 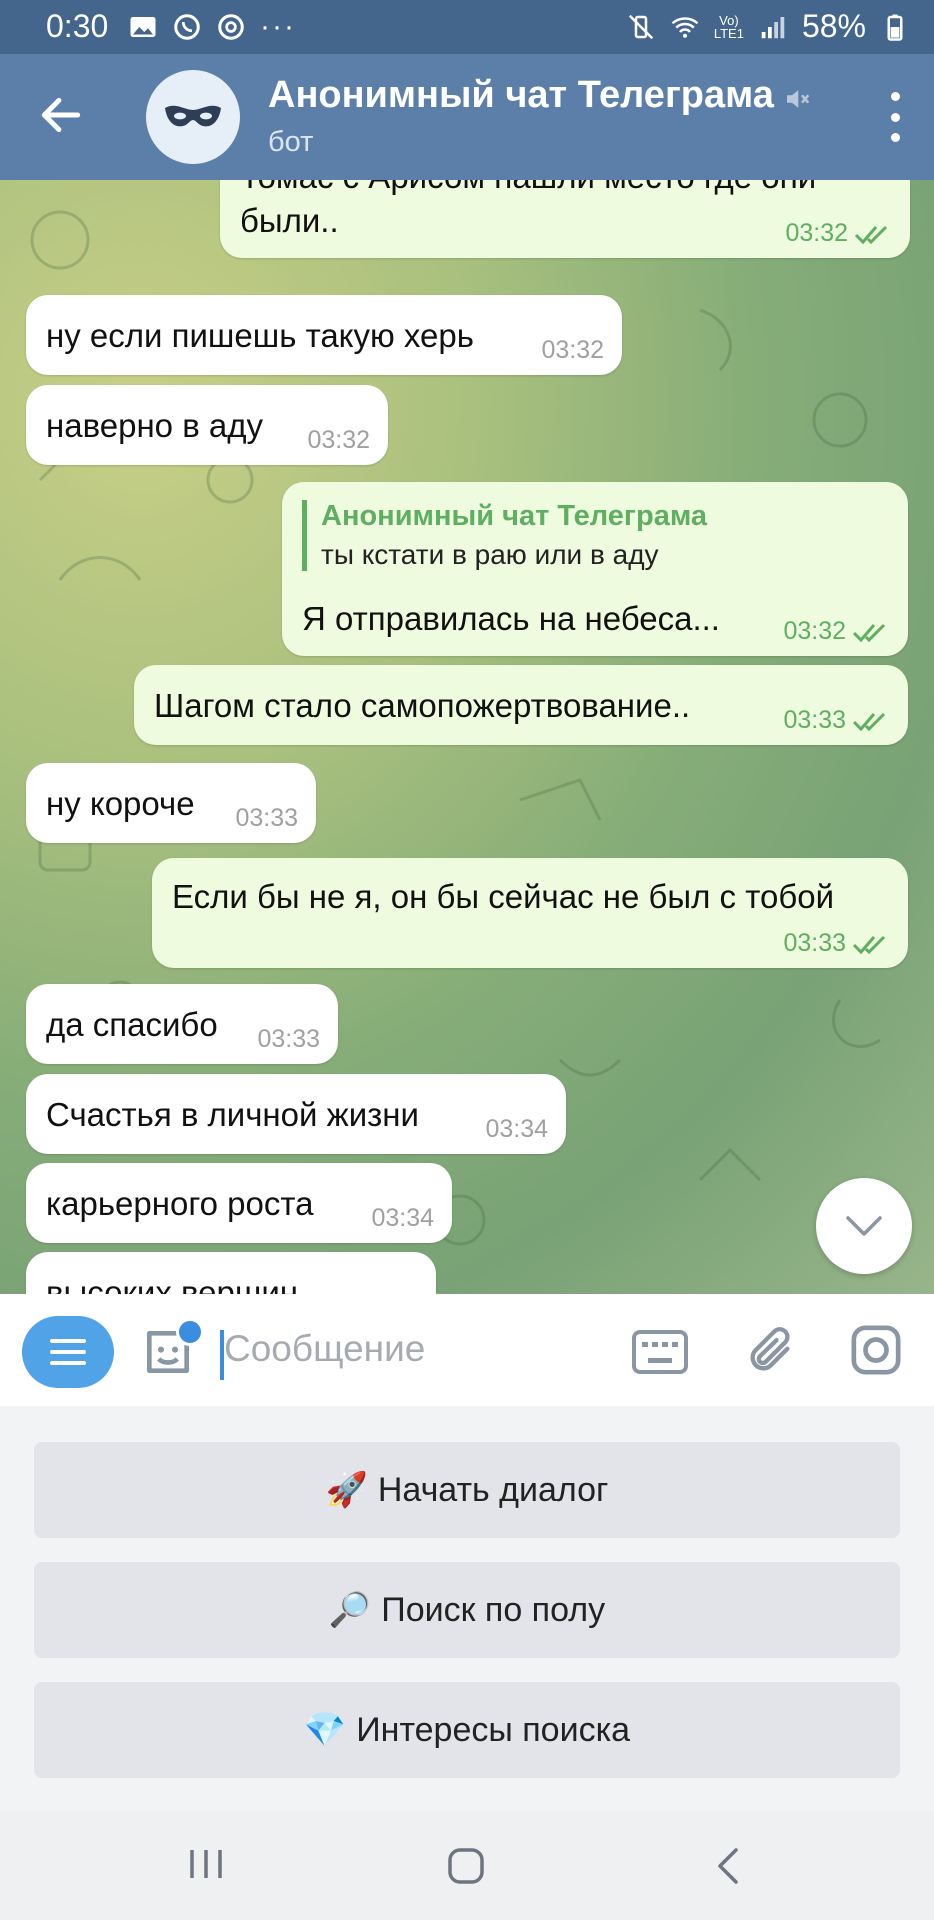 What do you see at coordinates (180, 1203) in the screenshot?
I see `message-text: карьерного роста` at bounding box center [180, 1203].